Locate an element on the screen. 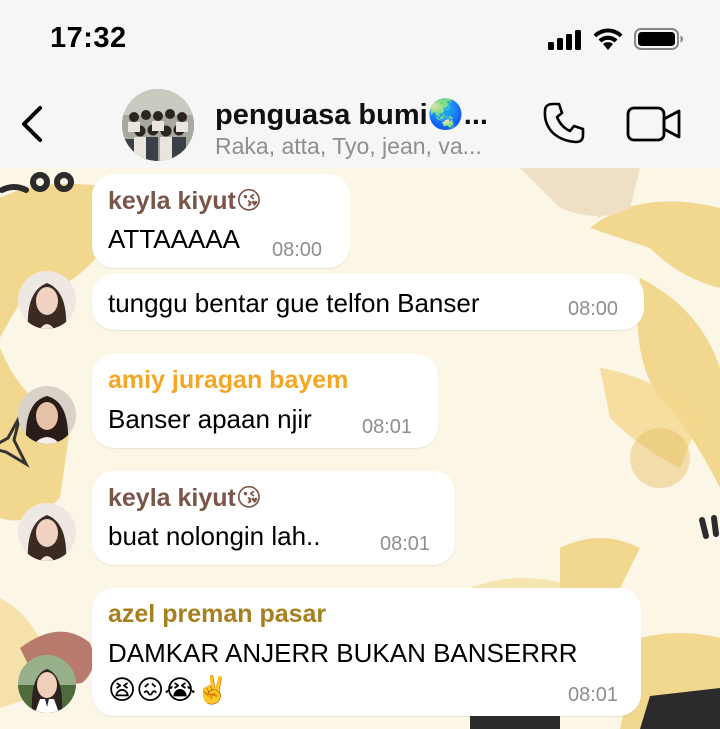 Image resolution: width=720 pixels, height=729 pixels. battery-icon is located at coordinates (658, 39).